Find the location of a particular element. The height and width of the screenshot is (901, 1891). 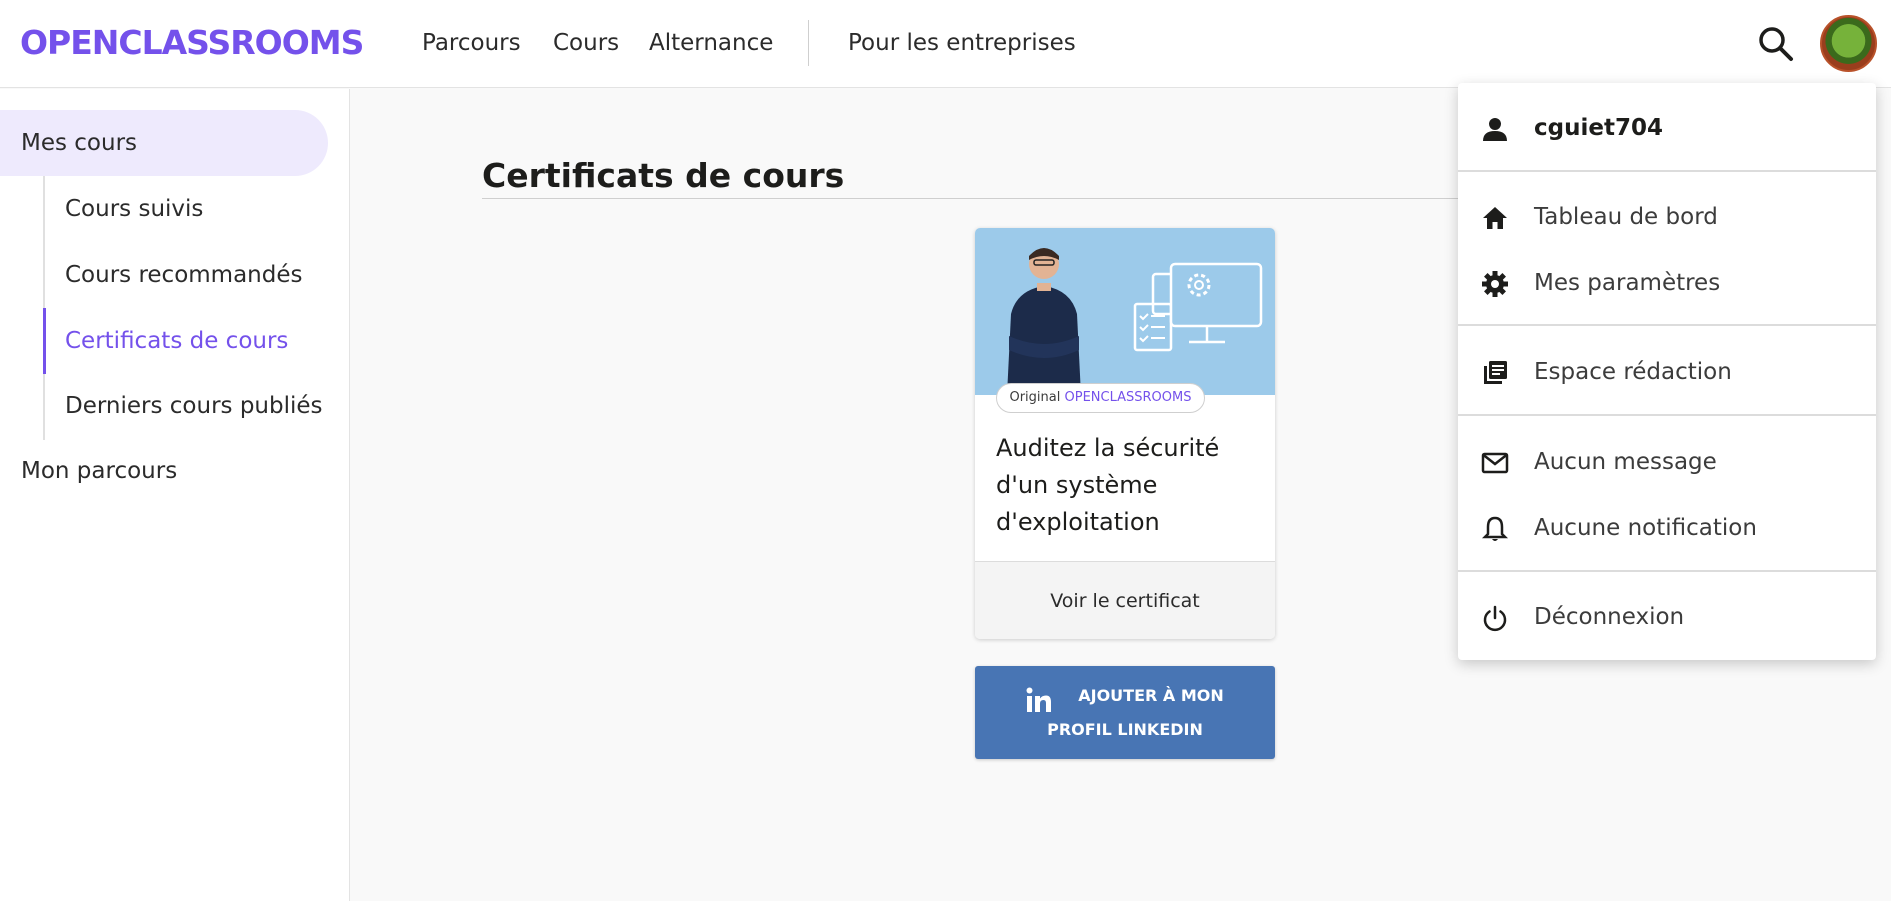

user-avatar-button is located at coordinates (1848, 43).